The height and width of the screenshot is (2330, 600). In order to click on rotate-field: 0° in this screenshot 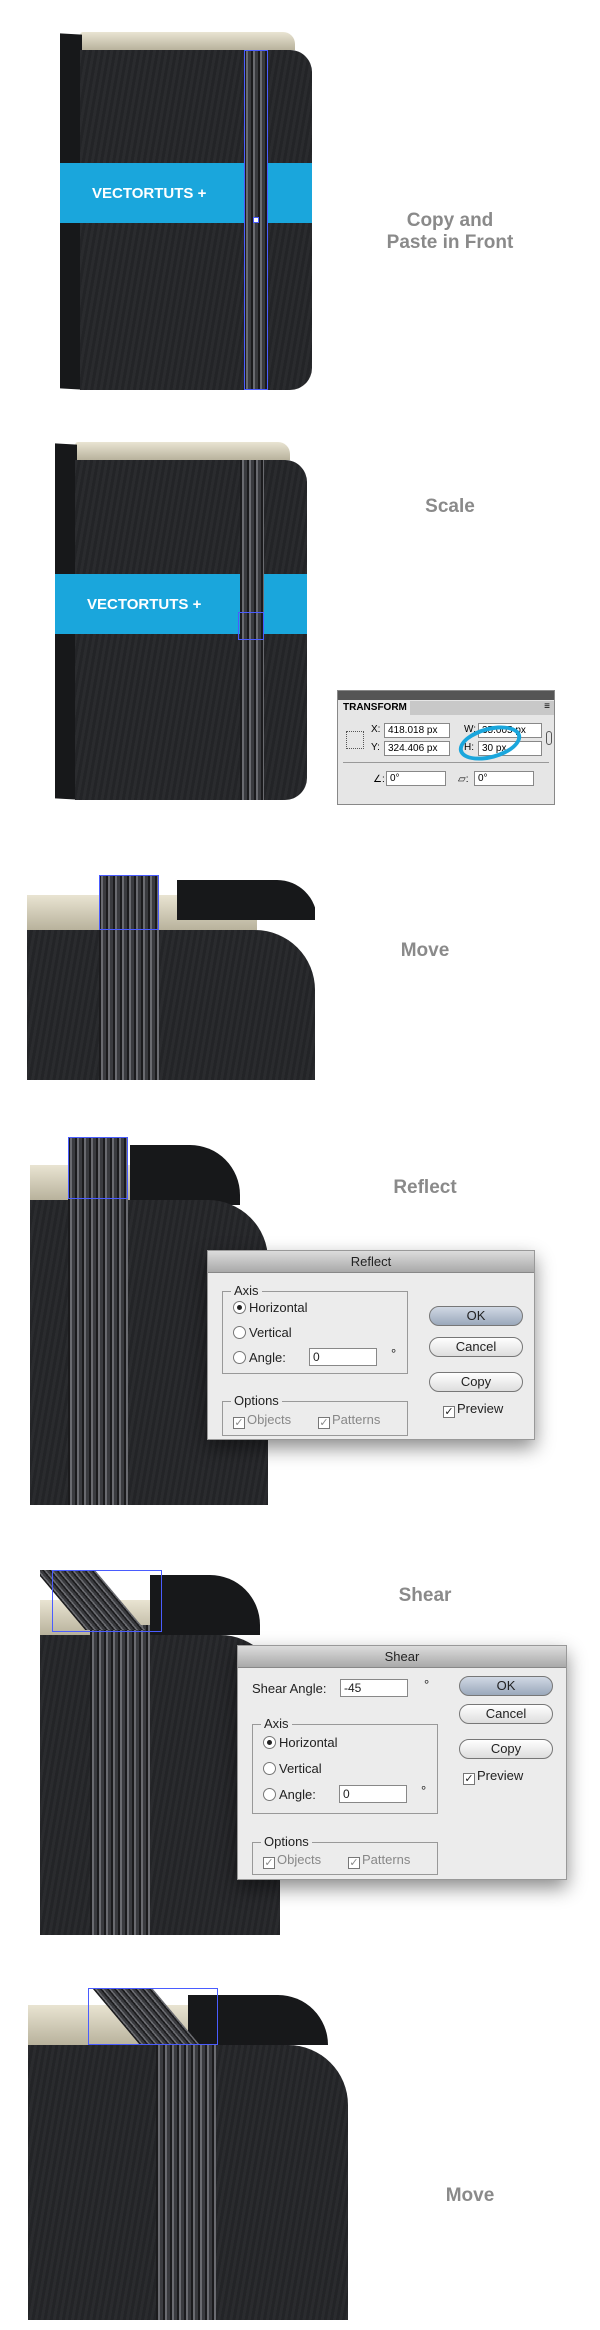, I will do `click(416, 778)`.